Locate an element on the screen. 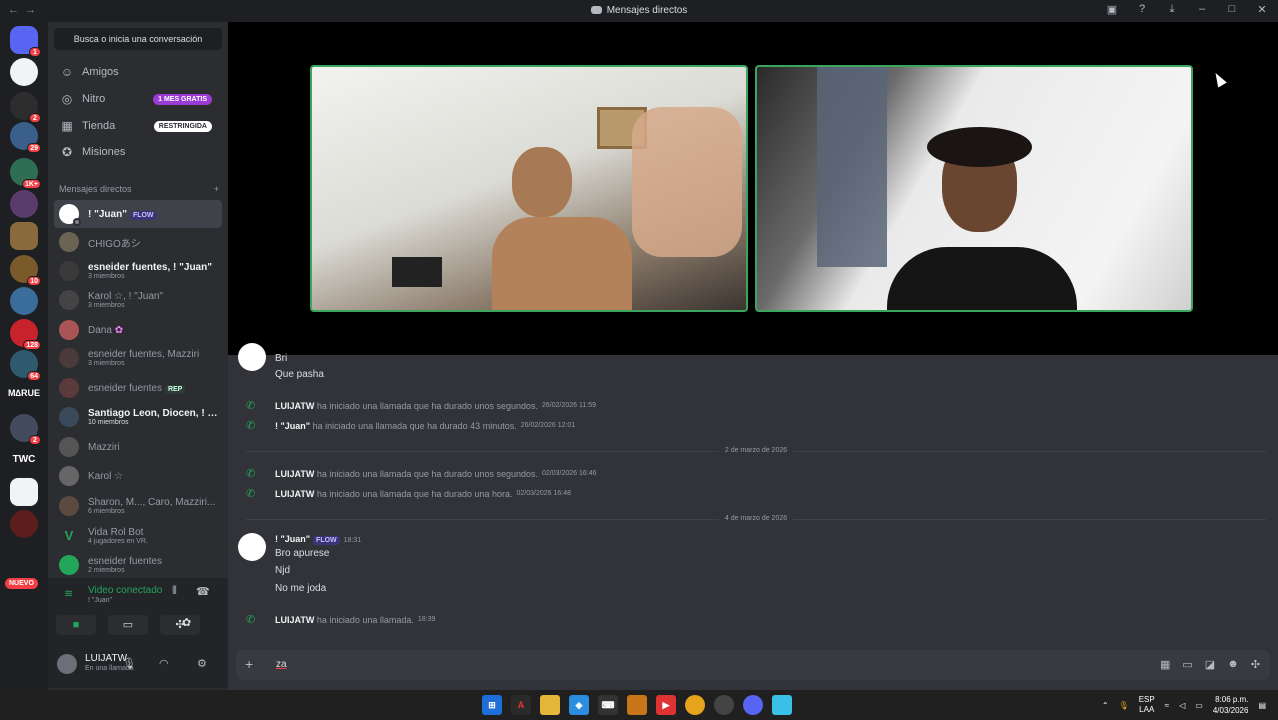  add-dm-icon: + is located at coordinates (216, 189).